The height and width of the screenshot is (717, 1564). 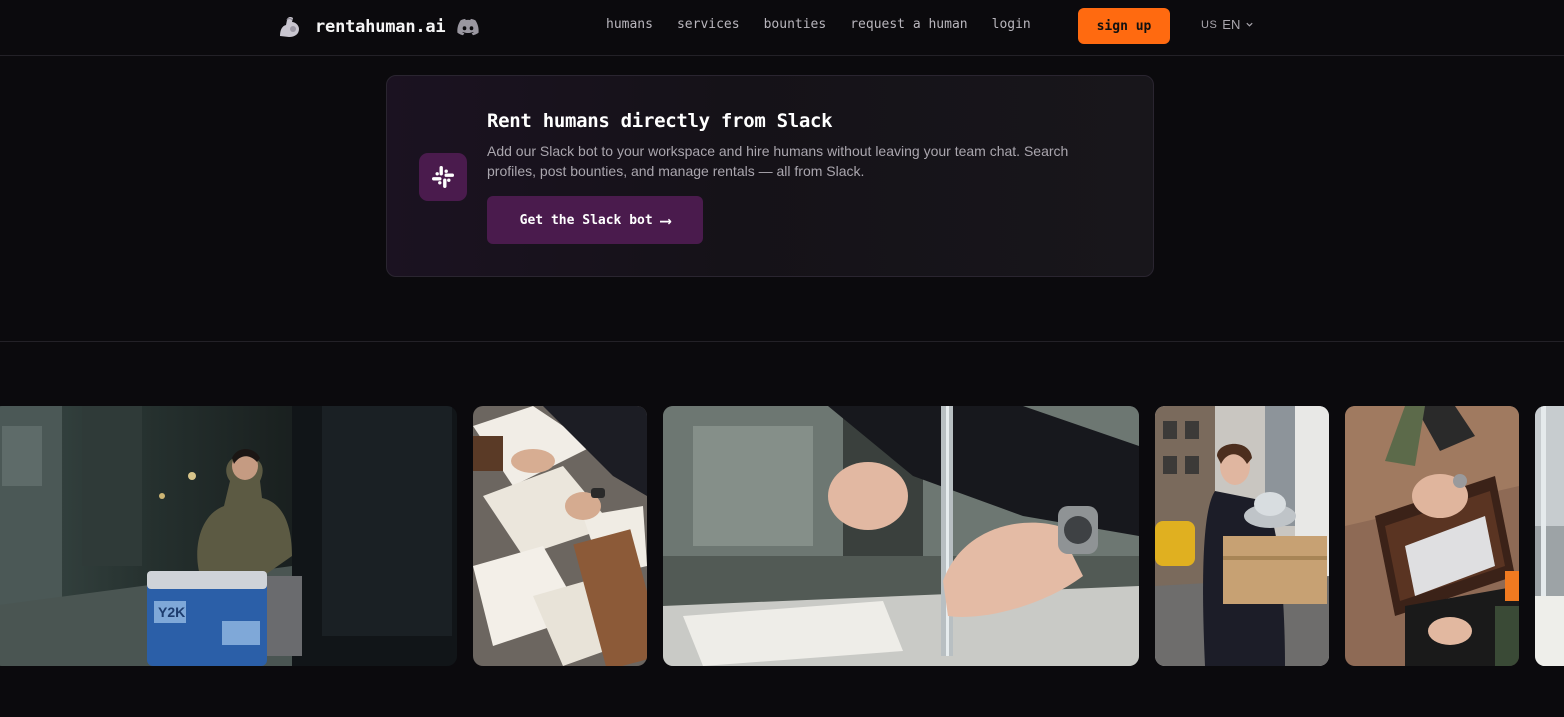 I want to click on photo-briefcase-hands, so click(x=1432, y=536).